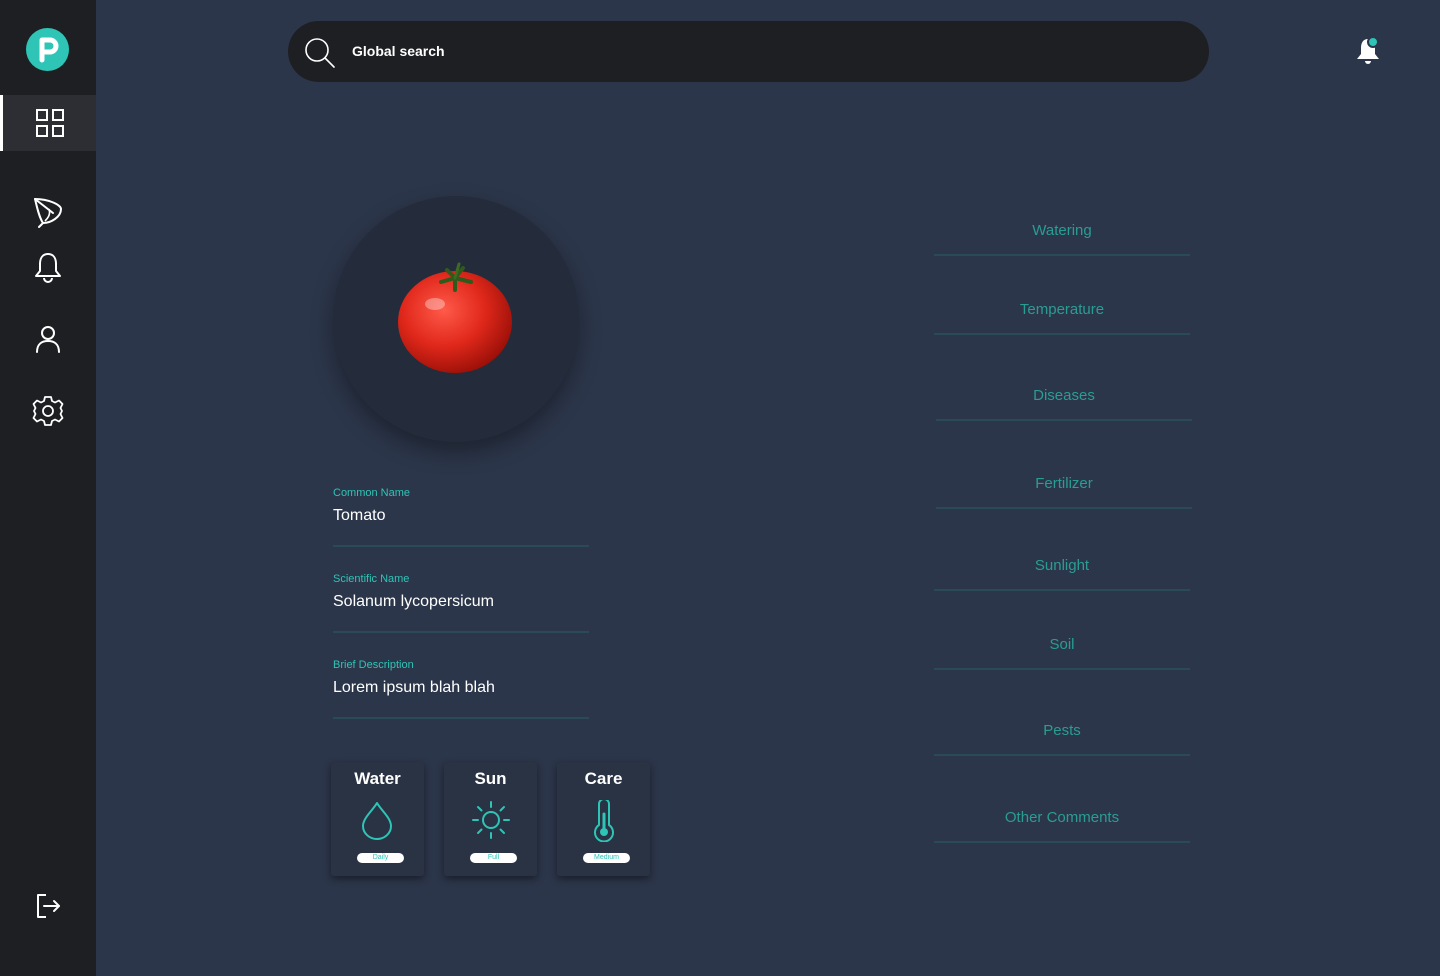 This screenshot has width=1440, height=976. I want to click on plant-image-frame, so click(456, 319).